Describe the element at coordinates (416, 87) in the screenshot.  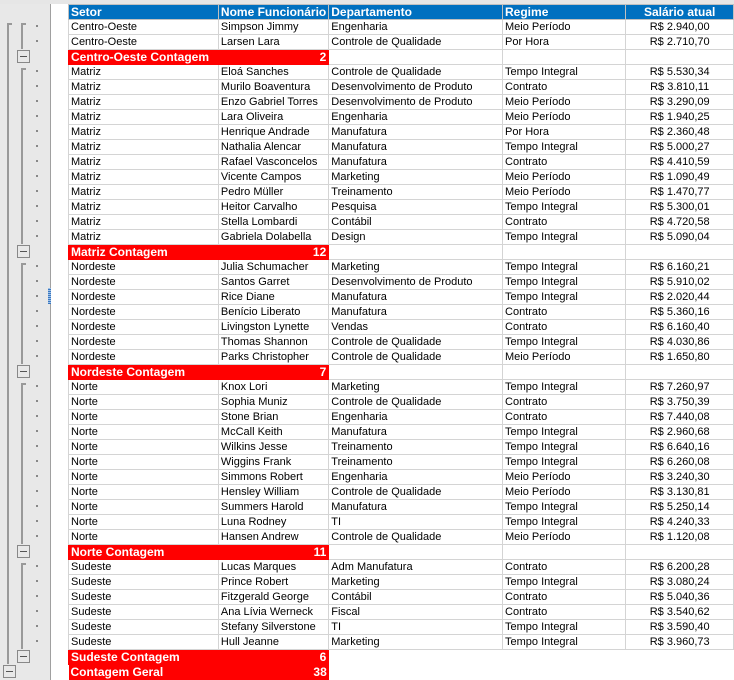
I see `cell-departamento: Desenvolvimento de Produto` at that location.